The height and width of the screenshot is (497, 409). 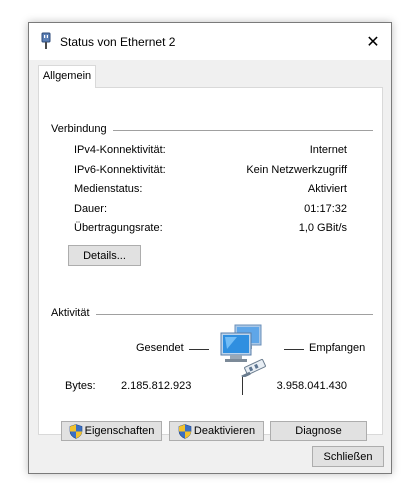 What do you see at coordinates (311, 386) in the screenshot?
I see `bytes-received-value: 3.958.041.430` at bounding box center [311, 386].